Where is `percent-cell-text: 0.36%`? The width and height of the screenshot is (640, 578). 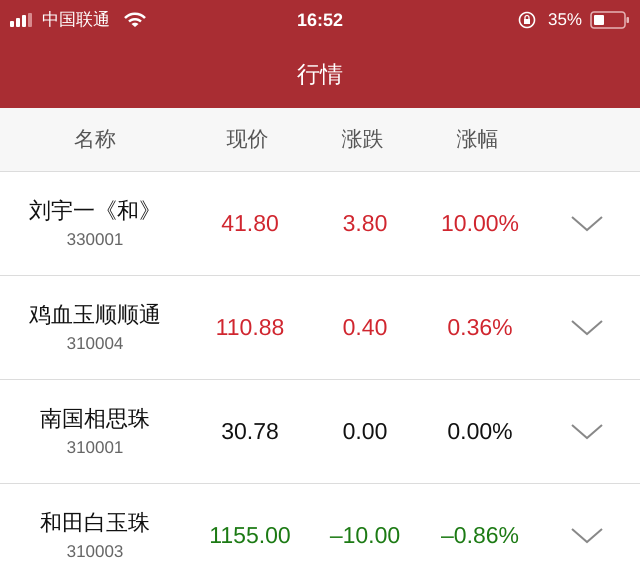
percent-cell-text: 0.36% is located at coordinates (480, 327).